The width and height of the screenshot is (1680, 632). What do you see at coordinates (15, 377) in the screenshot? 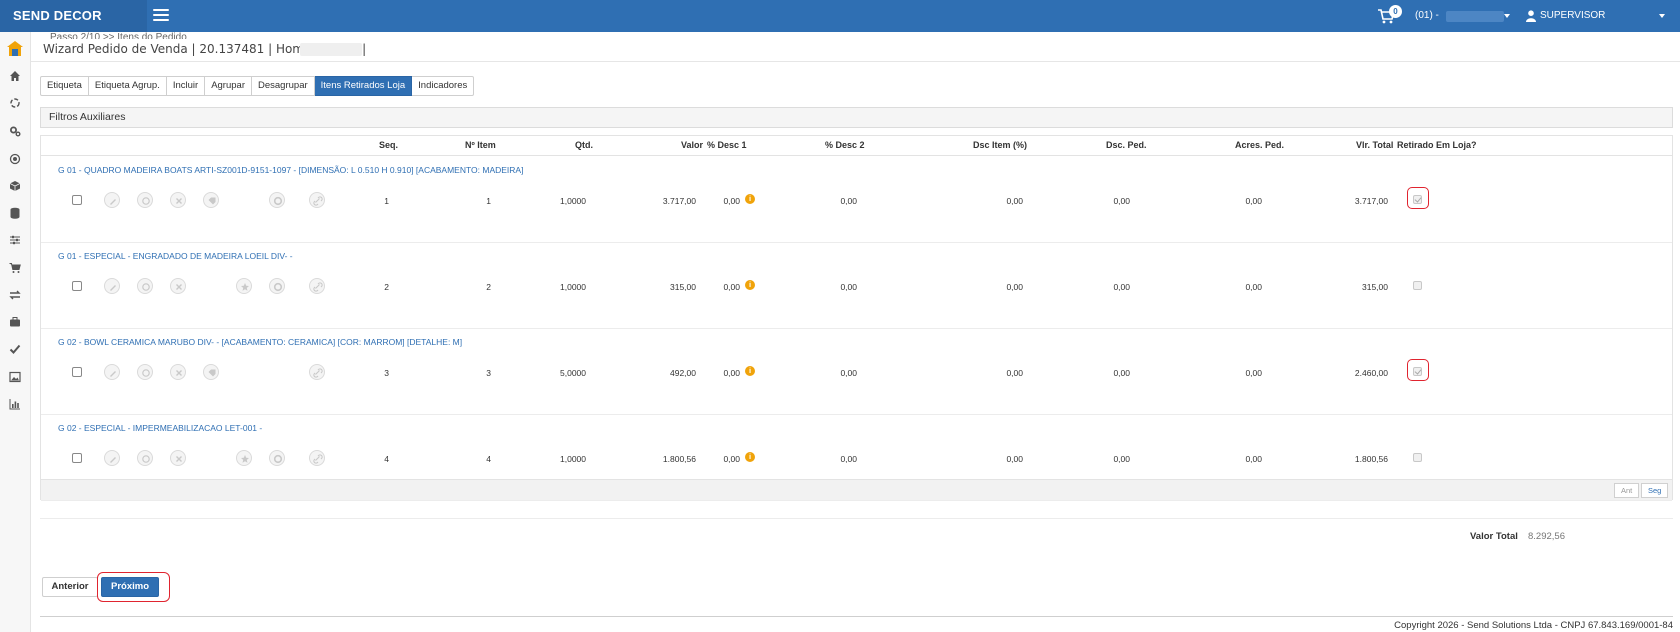
I see `image-icon` at bounding box center [15, 377].